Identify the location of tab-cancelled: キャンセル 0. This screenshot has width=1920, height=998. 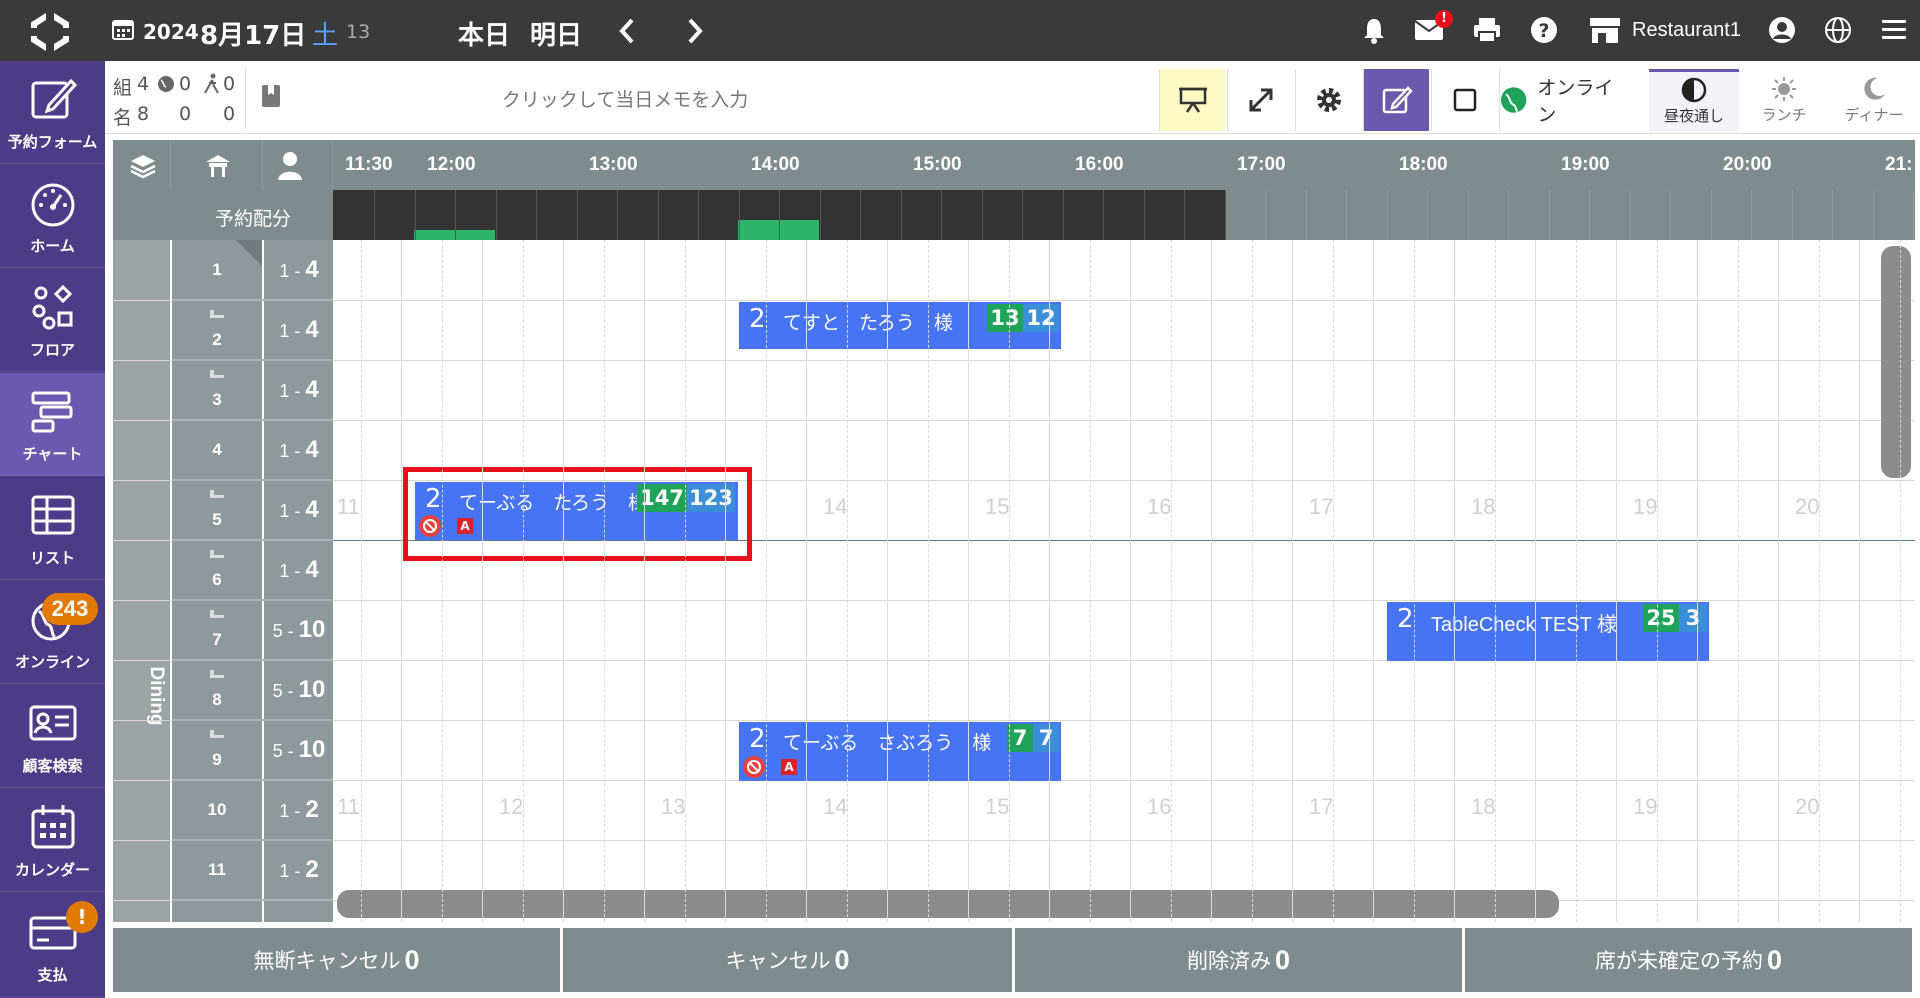
(787, 960).